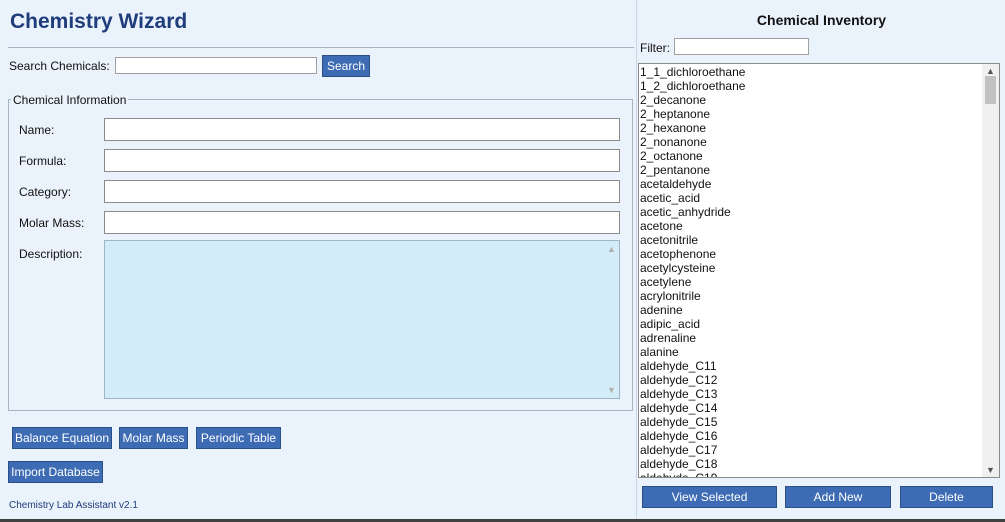  I want to click on balance-equation-button: Balance Equation, so click(62, 438).